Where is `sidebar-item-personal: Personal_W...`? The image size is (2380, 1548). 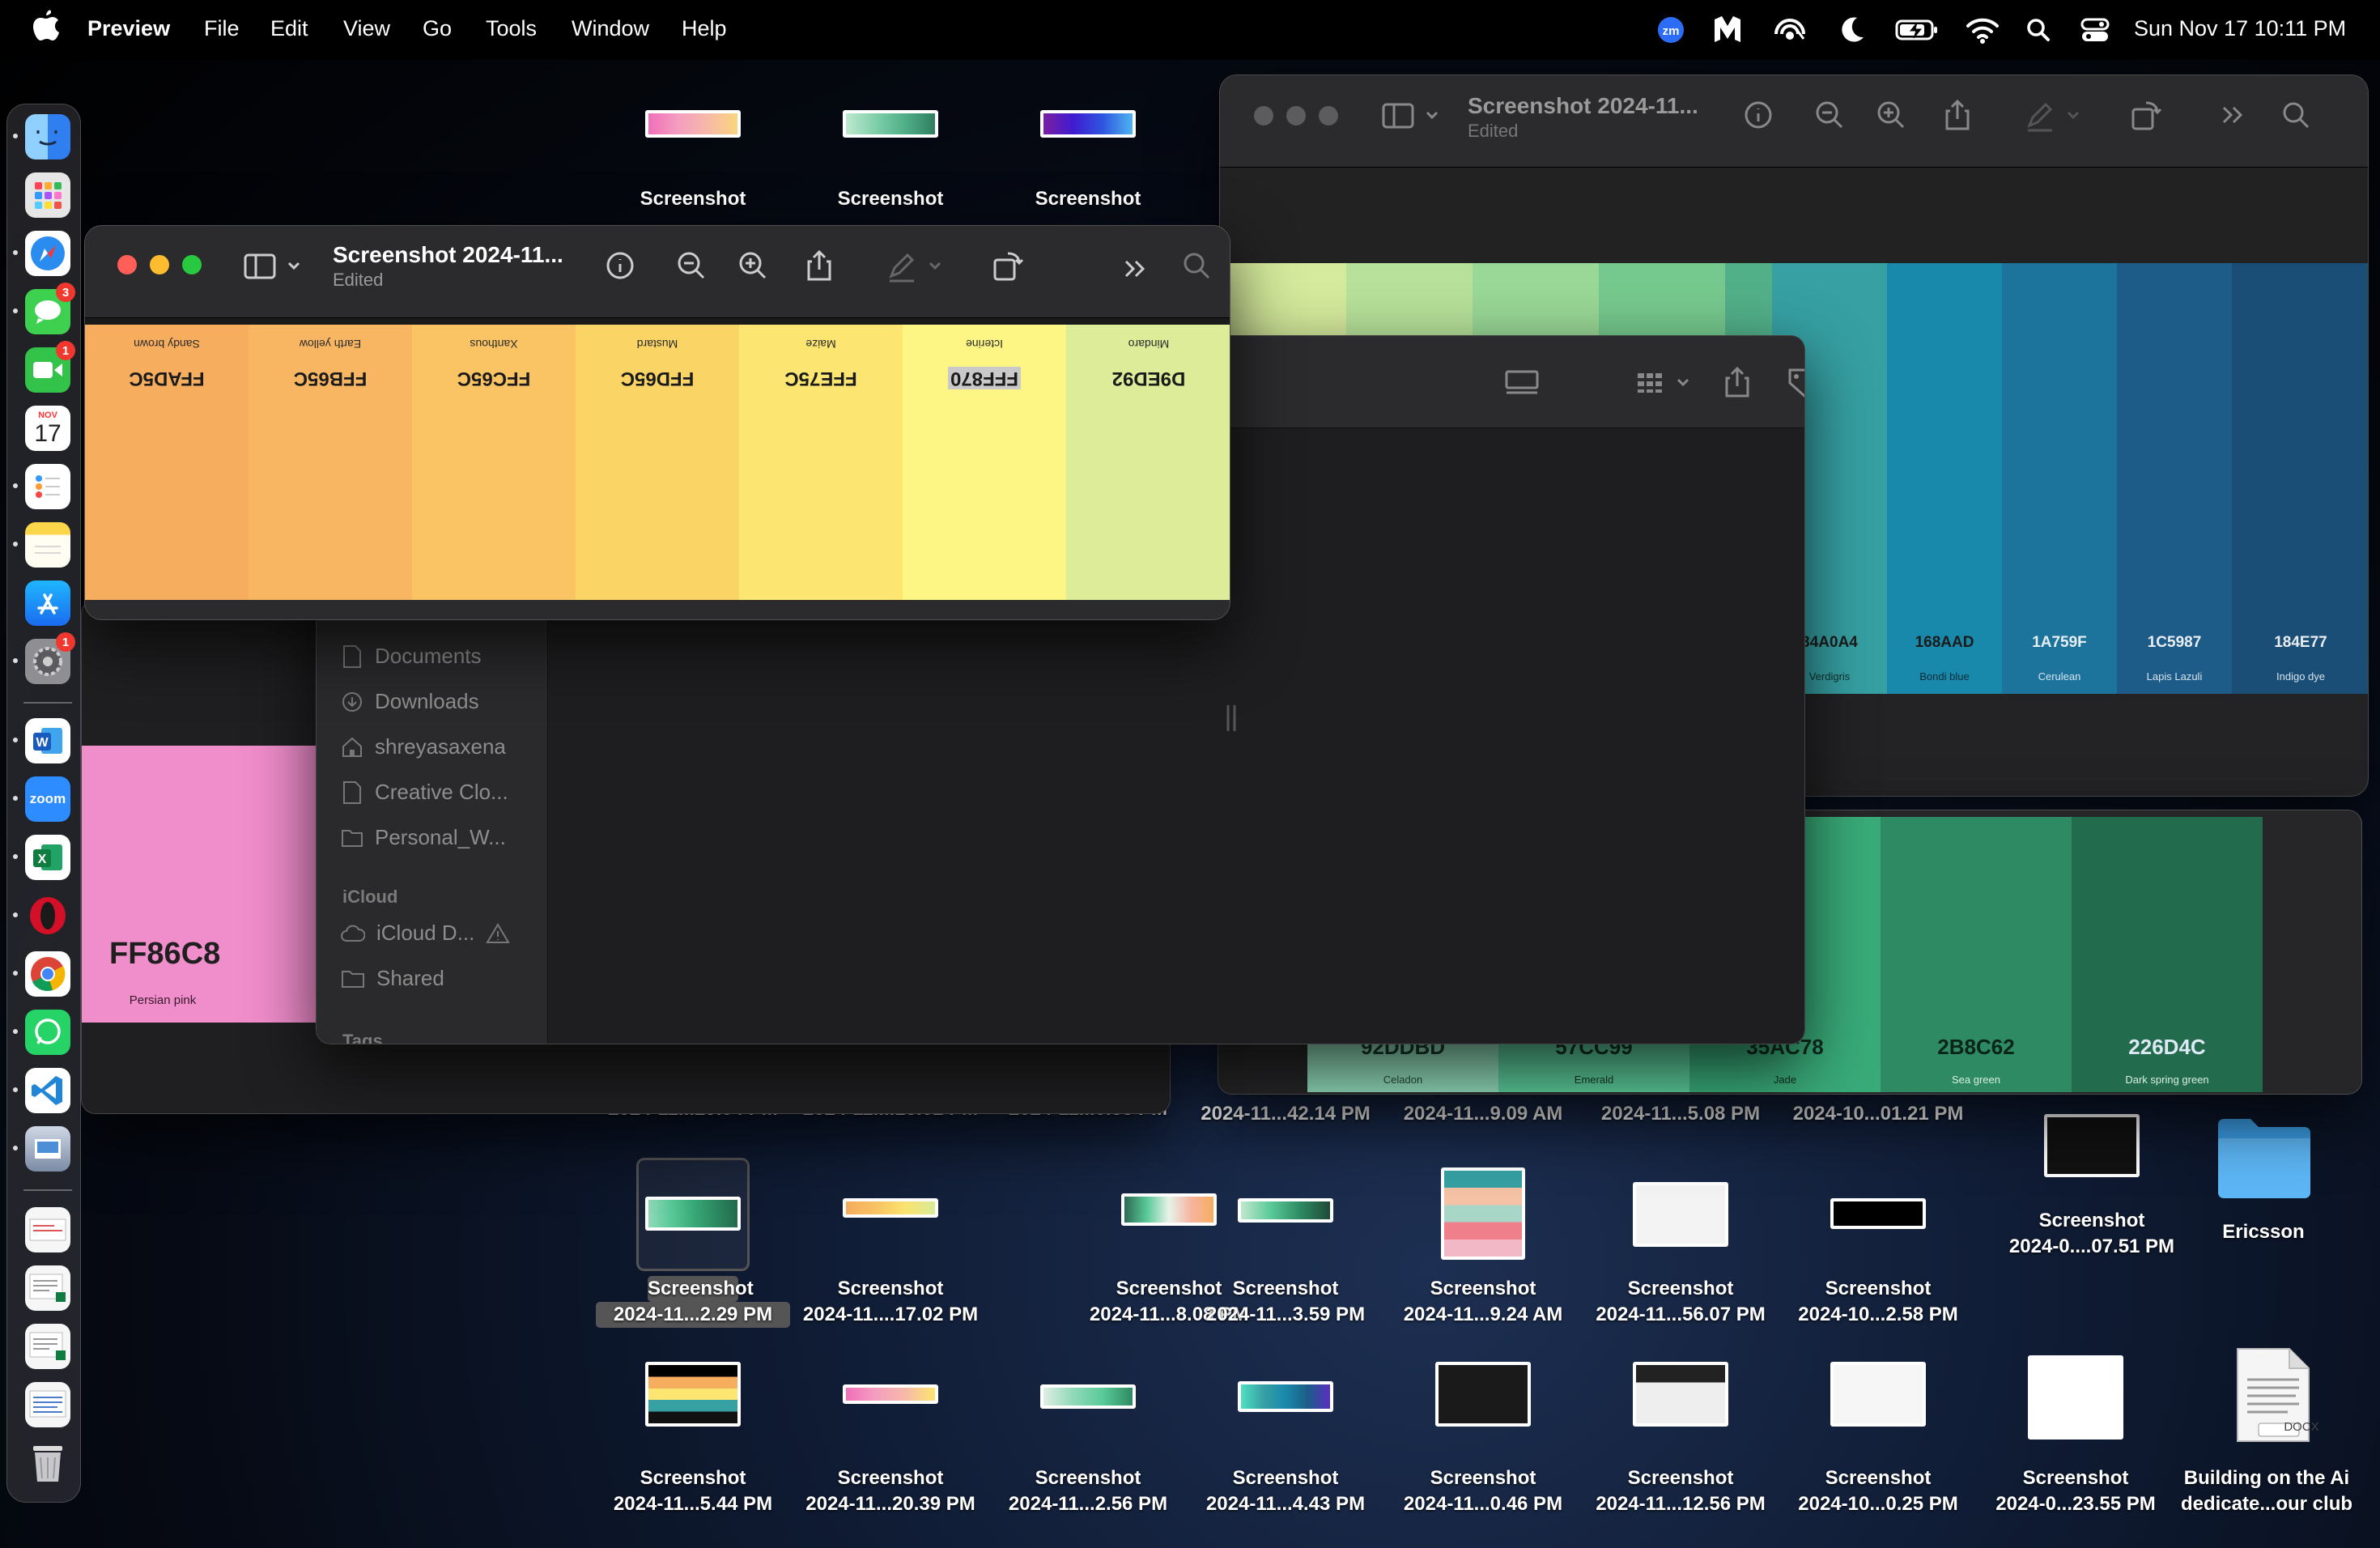 sidebar-item-personal: Personal_W... is located at coordinates (423, 838).